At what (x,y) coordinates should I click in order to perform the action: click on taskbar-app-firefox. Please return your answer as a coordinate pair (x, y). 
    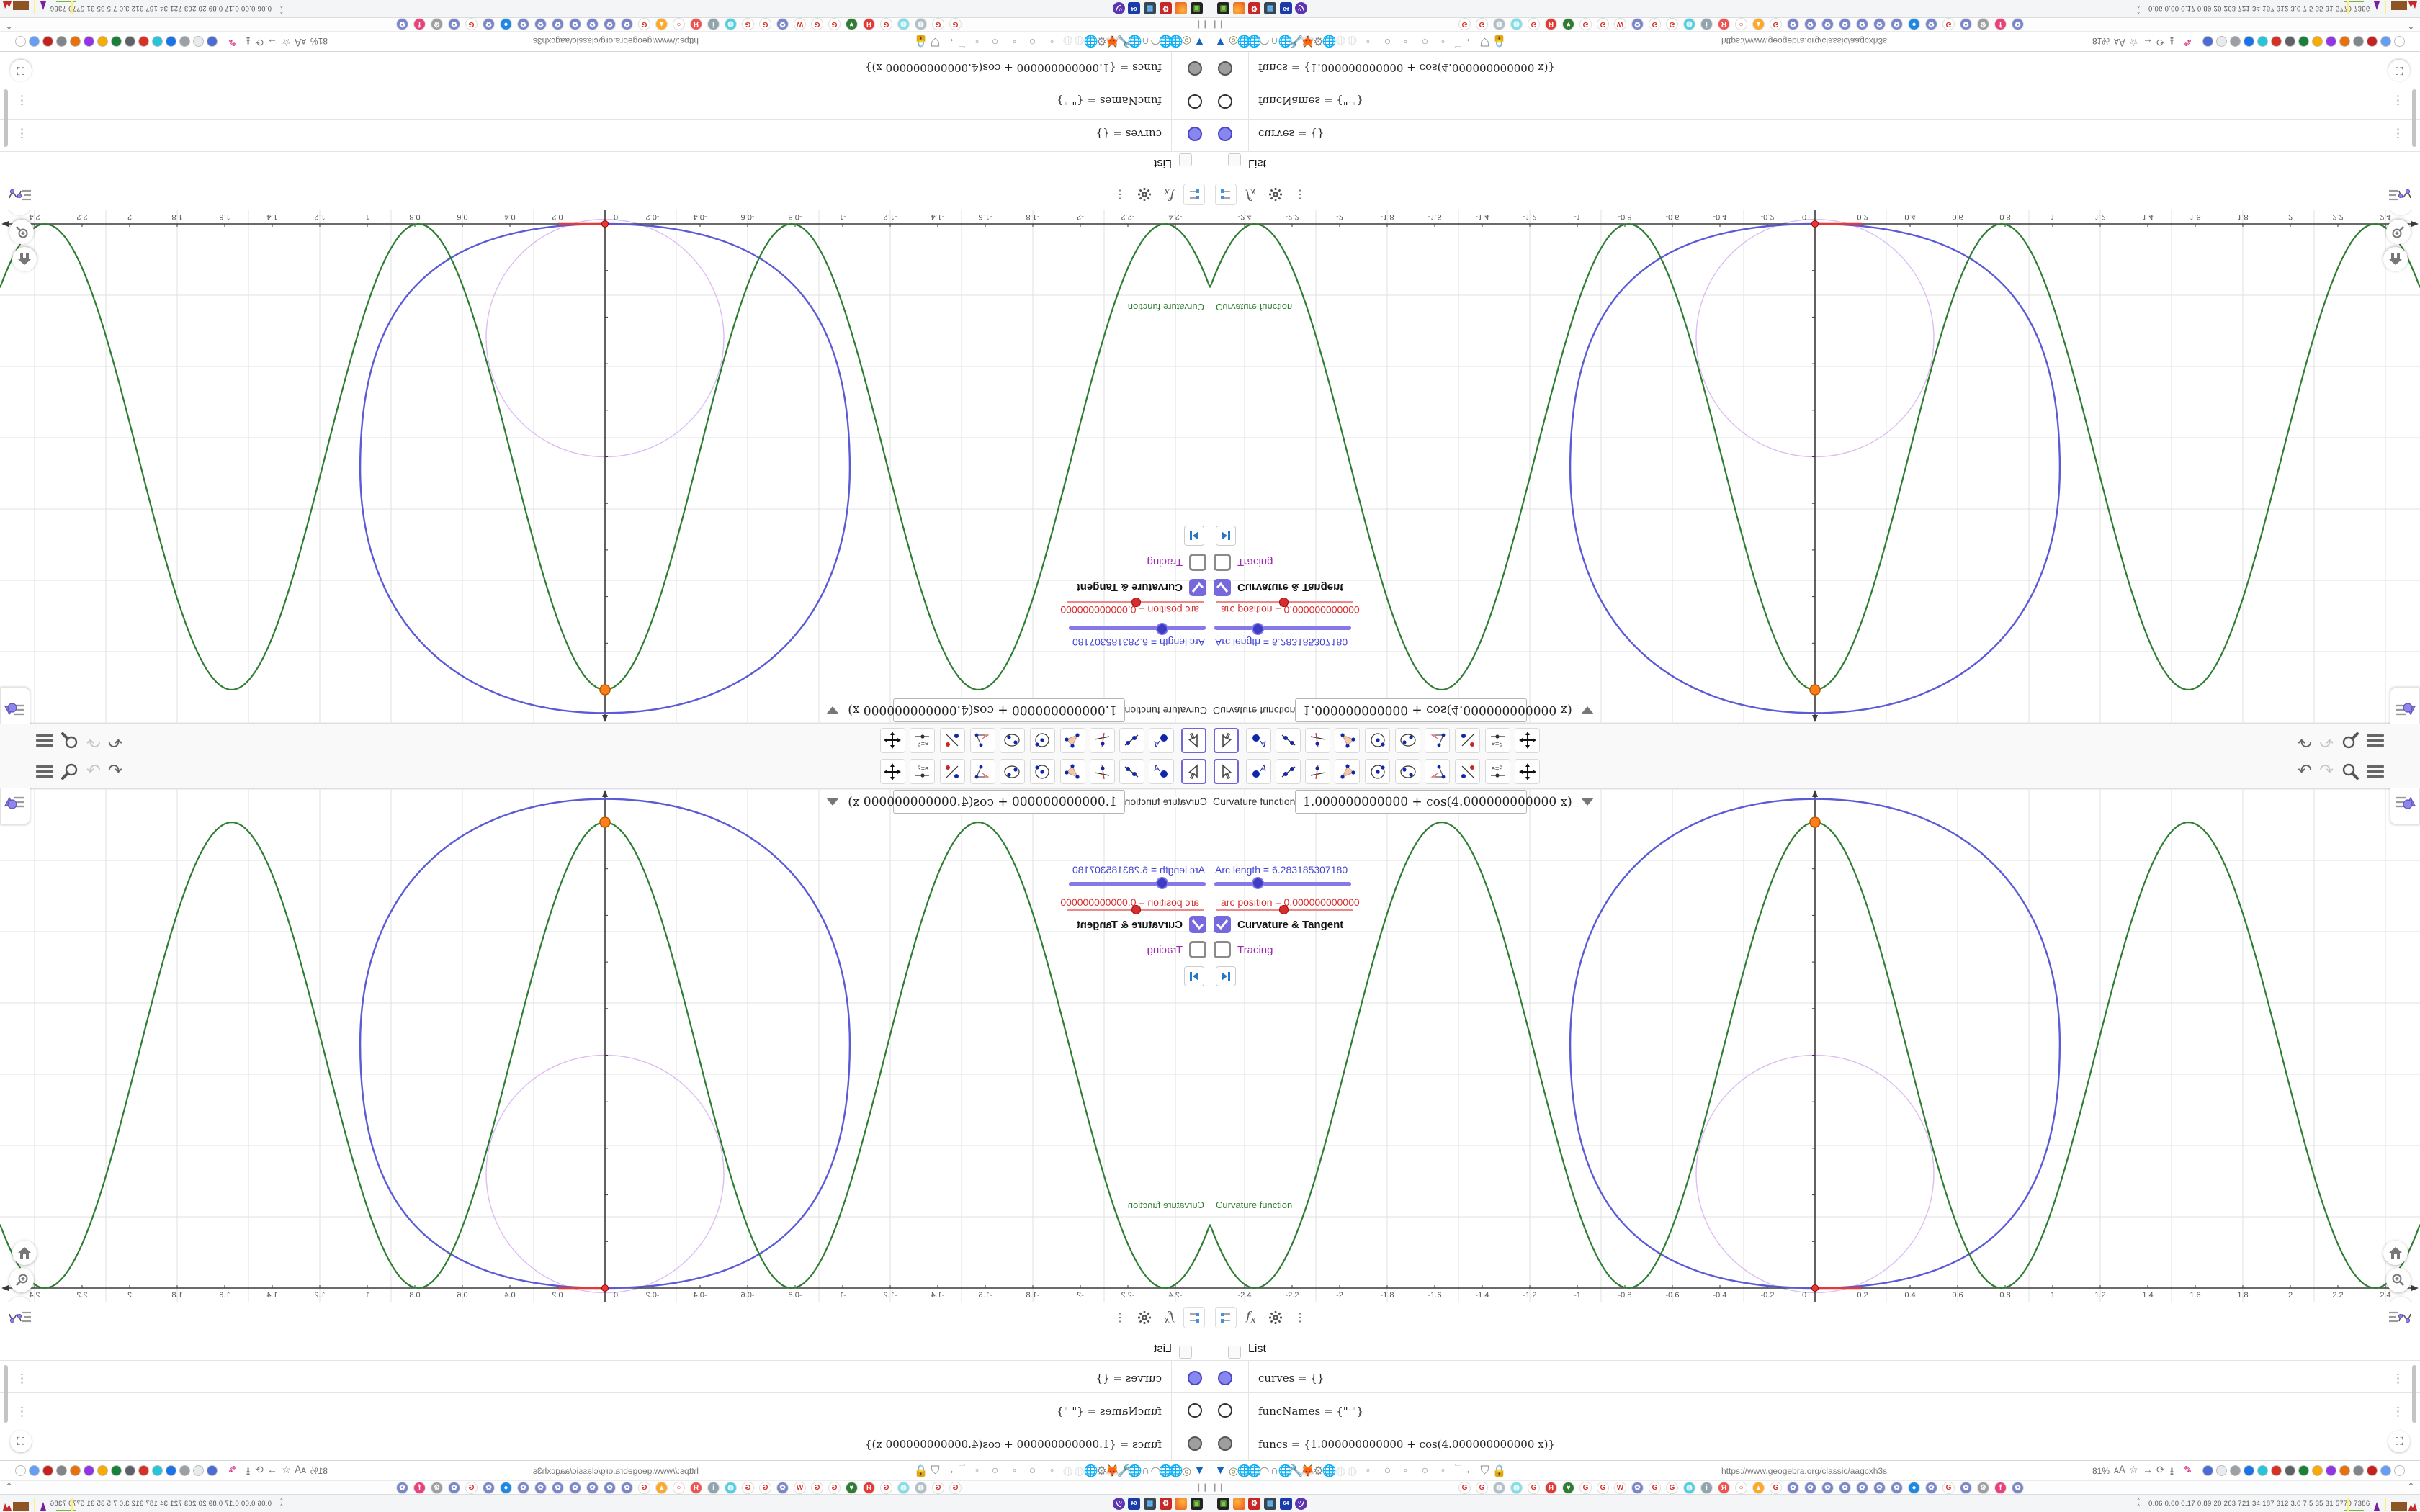
    Looking at the image, I should click on (1181, 1504).